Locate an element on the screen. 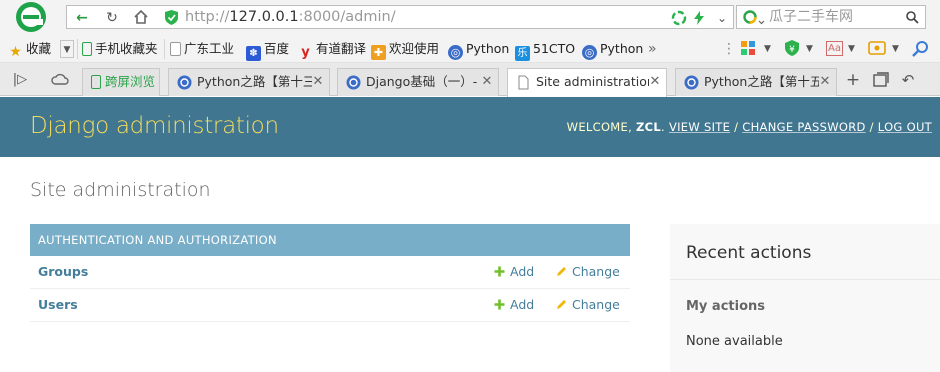 This screenshot has height=372, width=940. divider is located at coordinates (805, 279).